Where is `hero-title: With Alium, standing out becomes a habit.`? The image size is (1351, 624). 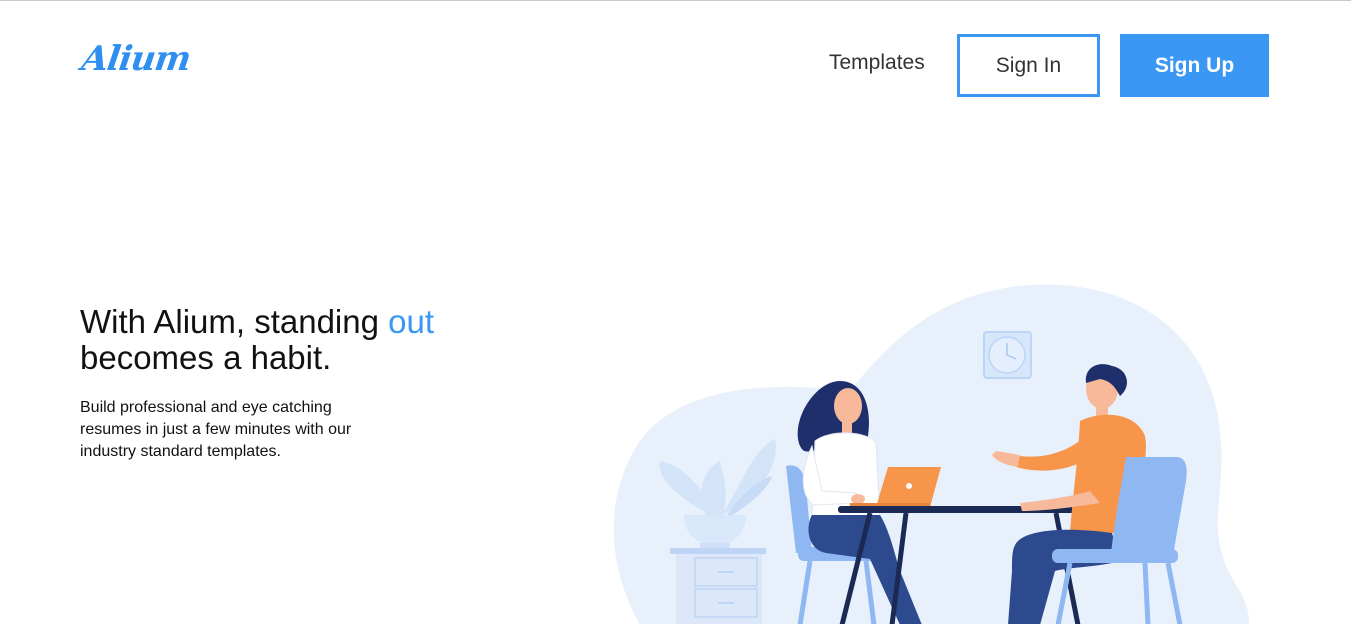
hero-title: With Alium, standing out becomes a habit. is located at coordinates (320, 340).